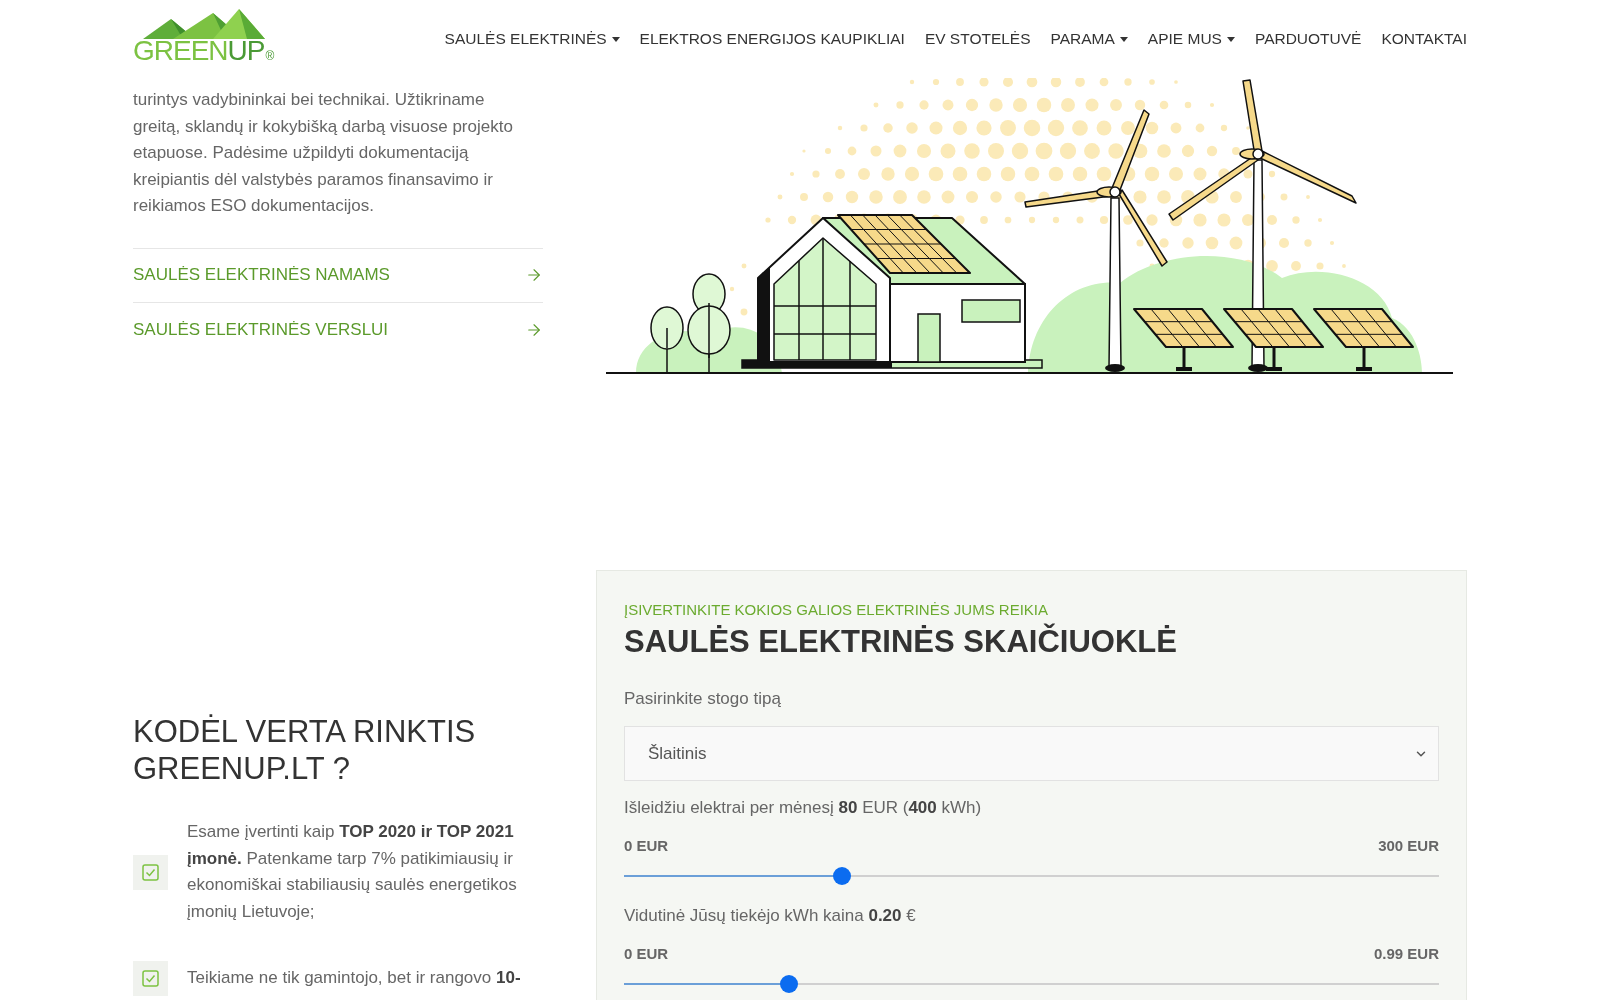 Image resolution: width=1600 pixels, height=1000 pixels. Describe the element at coordinates (1089, 39) in the screenshot. I see `nav-link: PARAMA` at that location.